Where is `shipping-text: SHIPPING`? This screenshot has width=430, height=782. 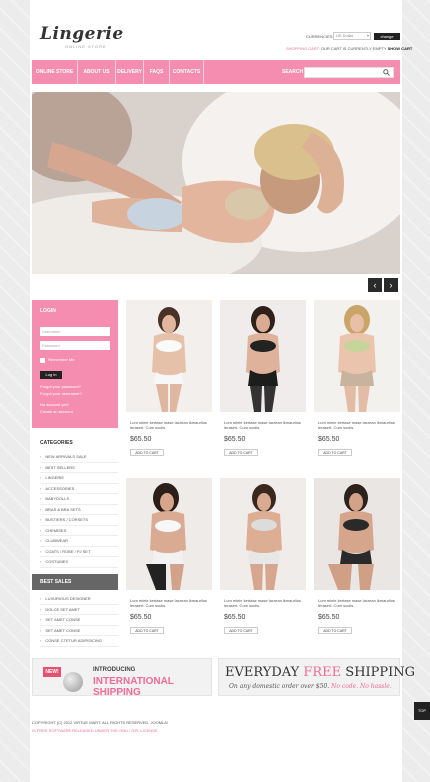
shipping-text: SHIPPING is located at coordinates (380, 672).